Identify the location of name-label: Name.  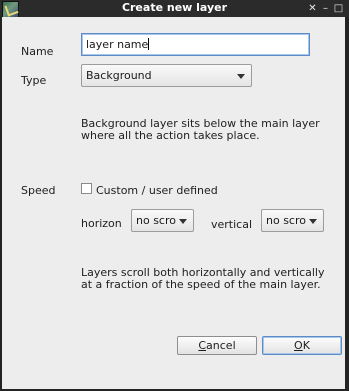
(37, 51).